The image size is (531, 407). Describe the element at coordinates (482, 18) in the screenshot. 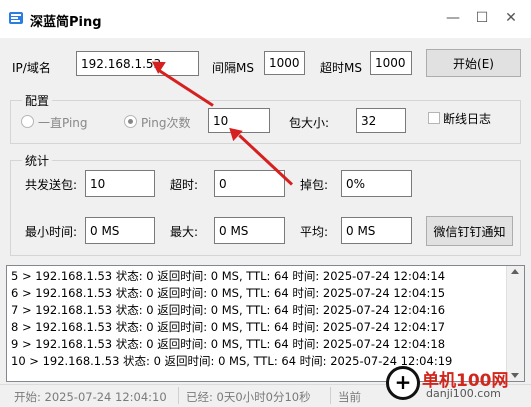

I see `maximize-button: ☐` at that location.